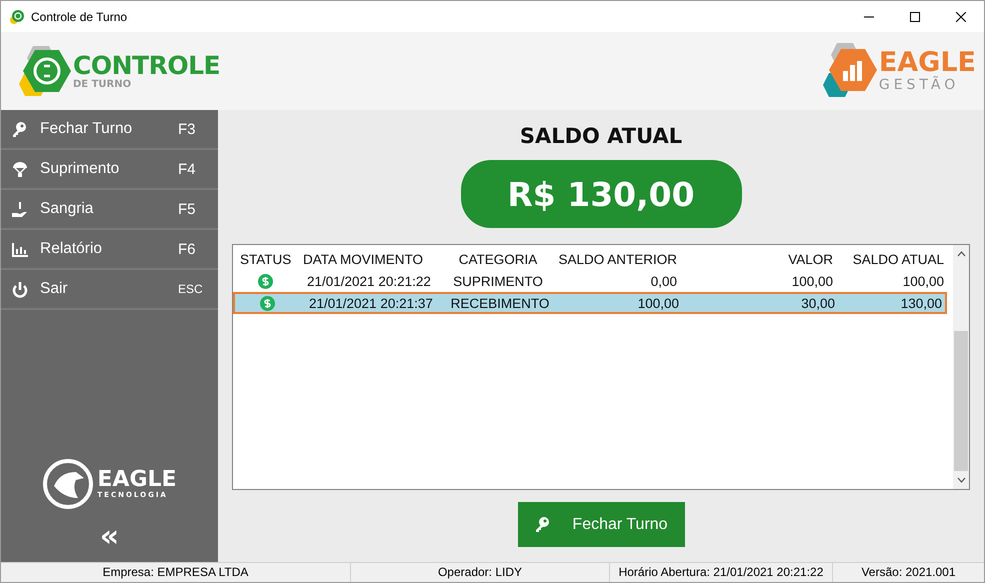 The width and height of the screenshot is (985, 583). What do you see at coordinates (908, 572) in the screenshot?
I see `status-text: Versão: 2021.001` at bounding box center [908, 572].